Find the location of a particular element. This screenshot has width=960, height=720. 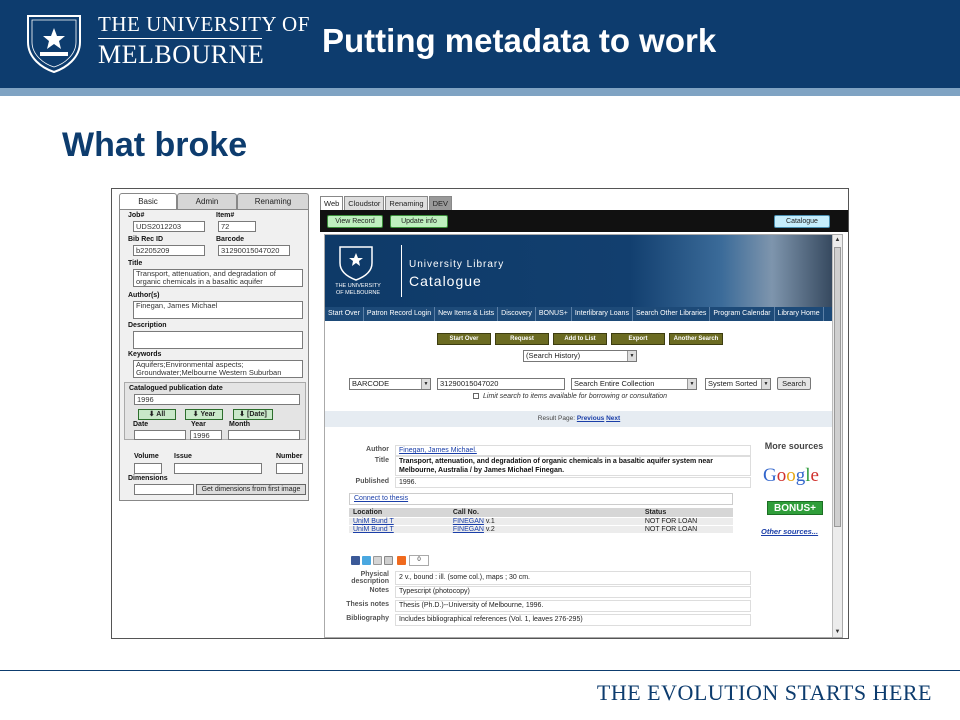

tab-renaming: Renaming is located at coordinates (273, 201).